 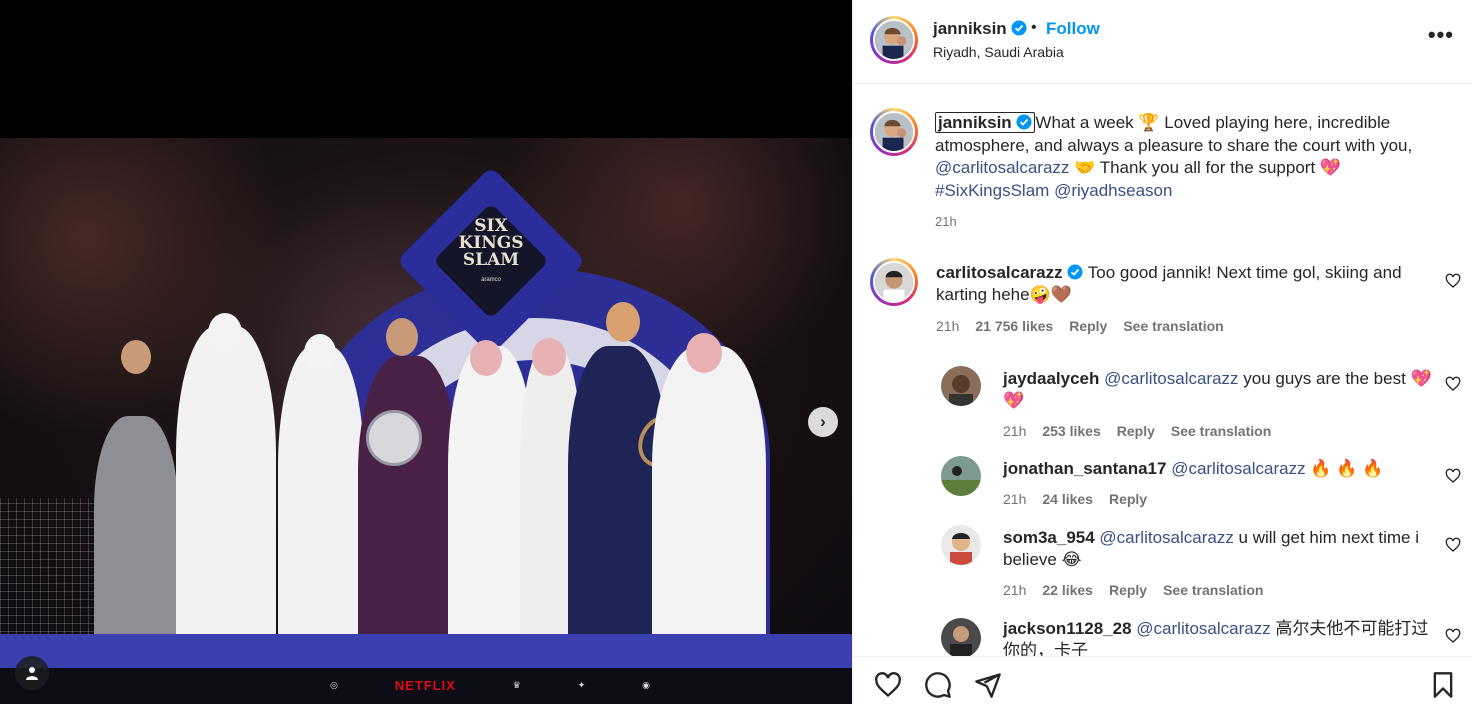 What do you see at coordinates (980, 29) in the screenshot?
I see `author-username: janniksin` at bounding box center [980, 29].